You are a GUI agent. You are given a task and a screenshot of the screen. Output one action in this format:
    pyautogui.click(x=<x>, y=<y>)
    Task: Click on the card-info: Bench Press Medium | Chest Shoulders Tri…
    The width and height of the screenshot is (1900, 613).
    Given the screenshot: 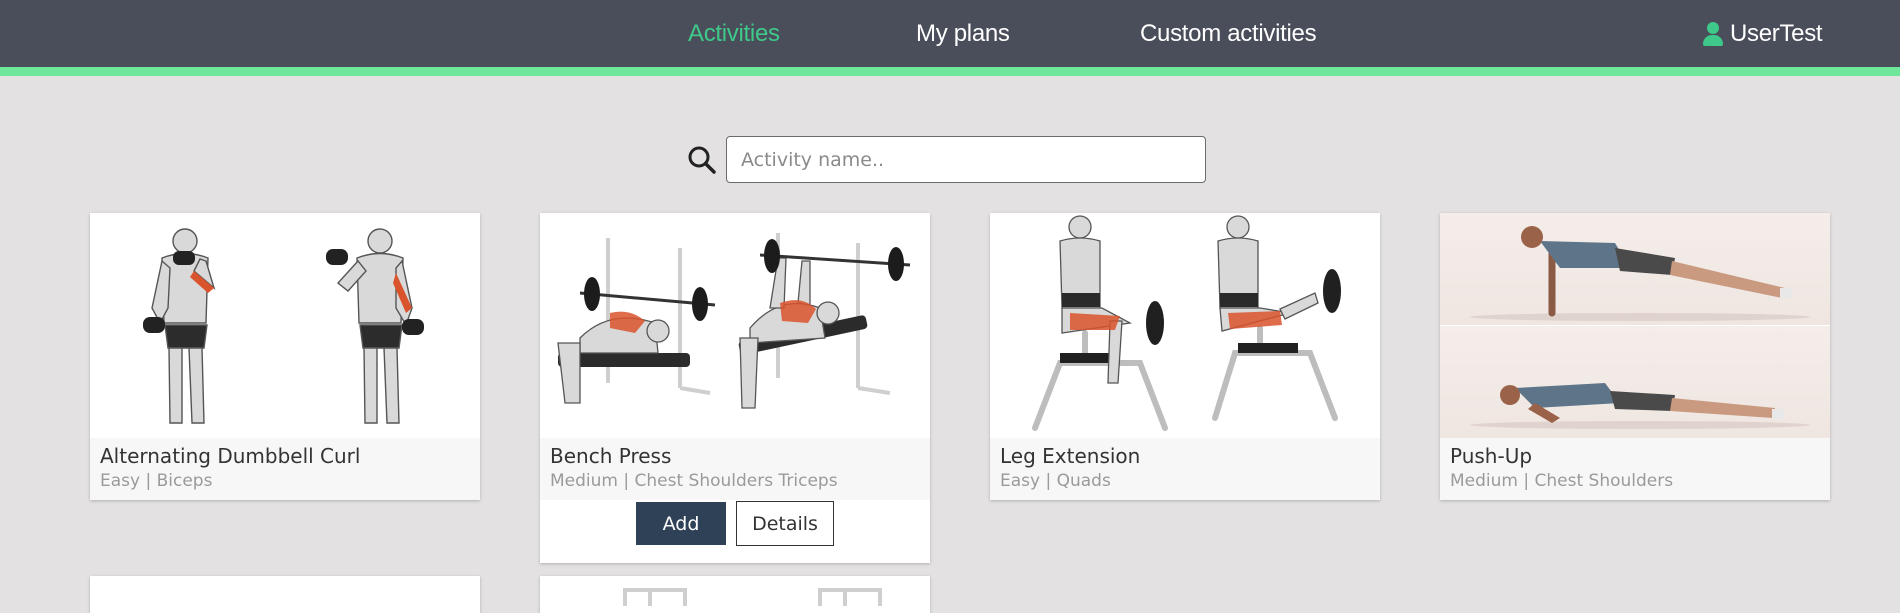 What is the action you would take?
    pyautogui.click(x=735, y=469)
    